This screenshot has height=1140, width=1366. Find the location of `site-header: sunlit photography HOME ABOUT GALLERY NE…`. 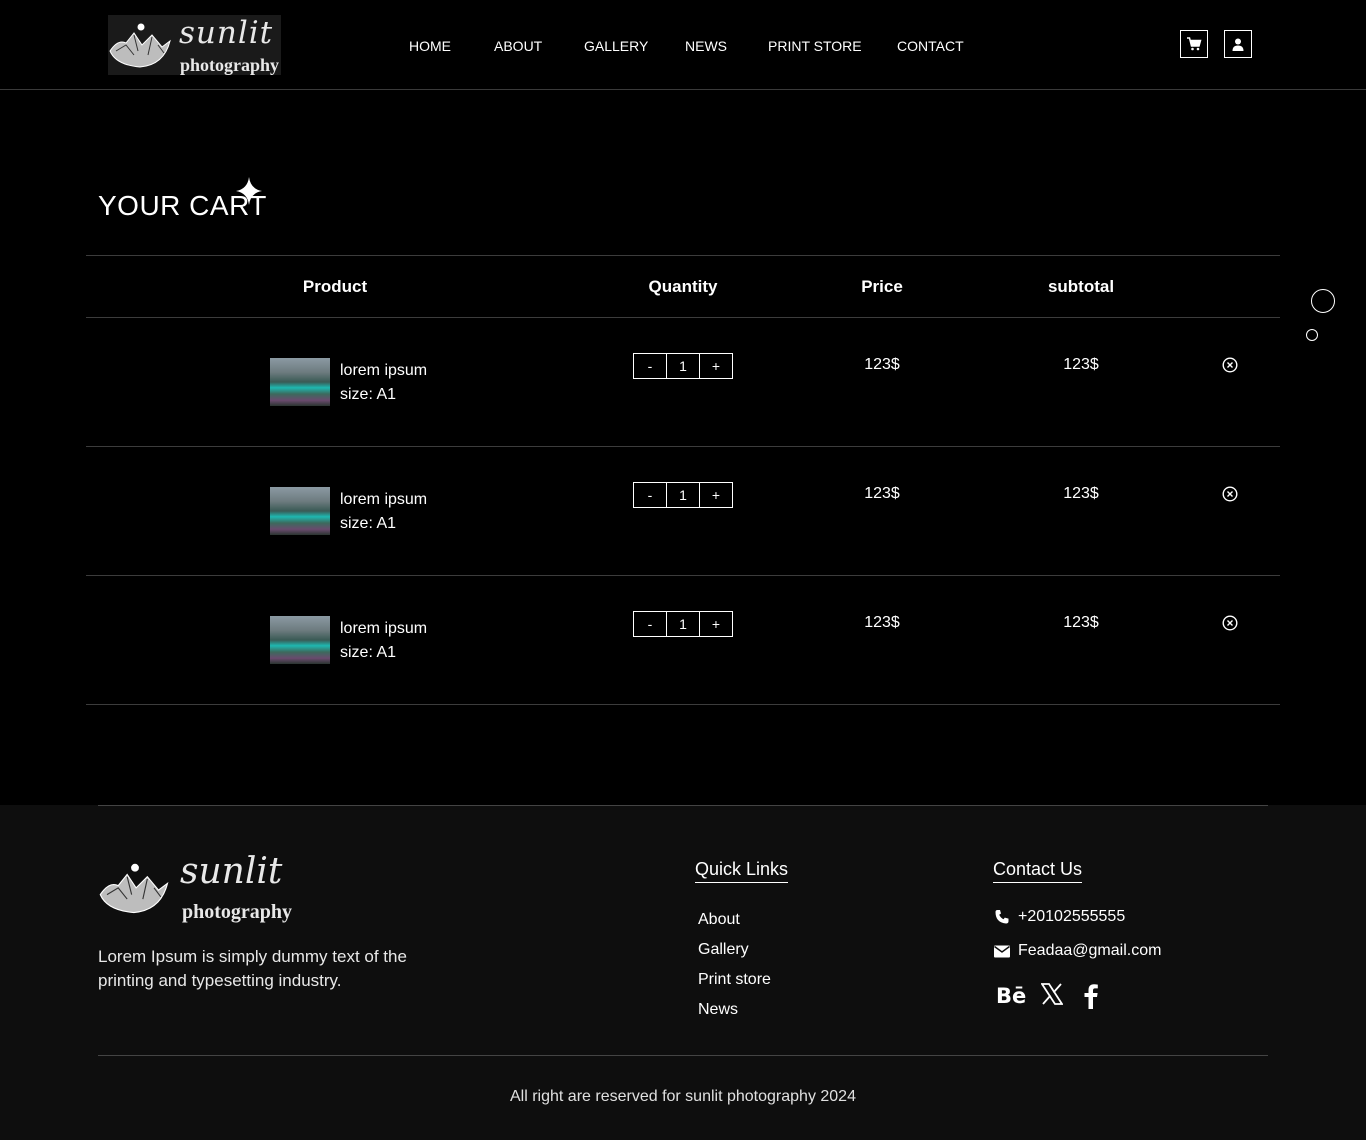

site-header: sunlit photography HOME ABOUT GALLERY NE… is located at coordinates (683, 45).